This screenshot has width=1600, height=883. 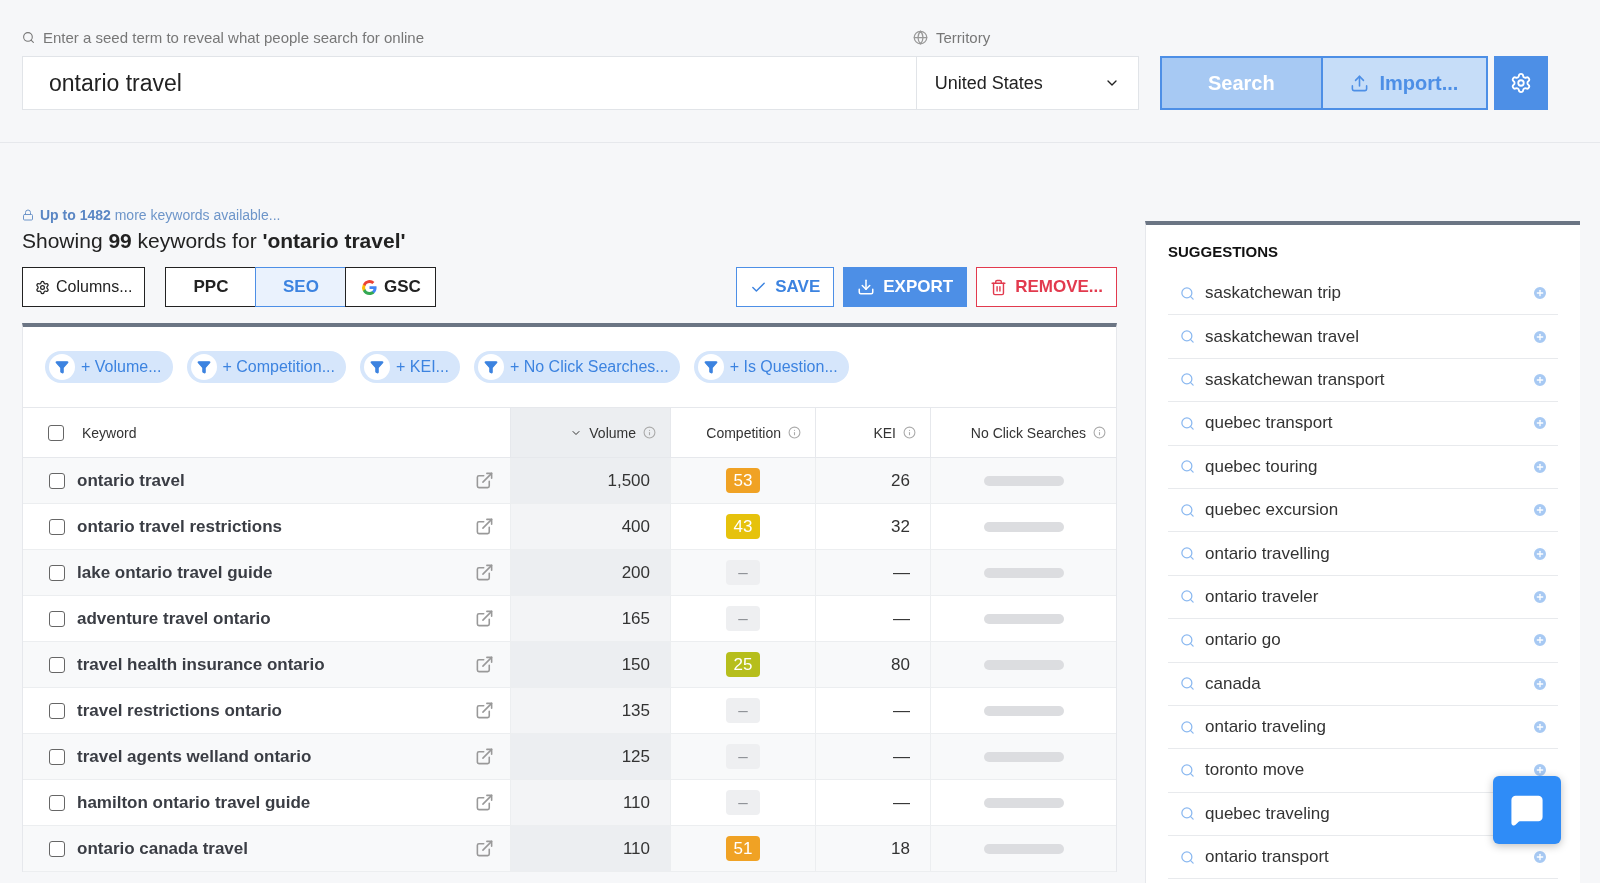 What do you see at coordinates (1256, 423) in the screenshot?
I see `suggestion-item: quebec transport` at bounding box center [1256, 423].